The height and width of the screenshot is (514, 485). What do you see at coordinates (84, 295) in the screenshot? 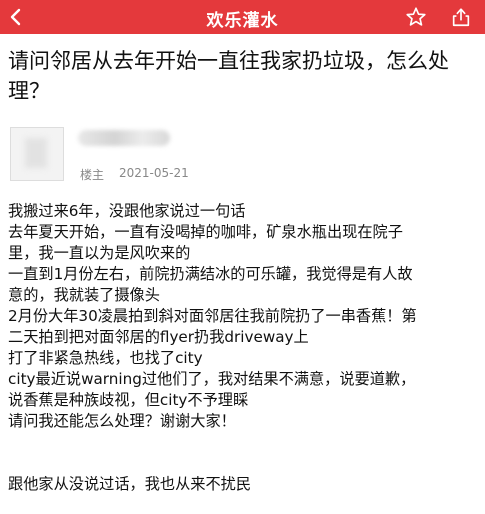
I see `post-body-line: 意的，我就装了摄像头` at bounding box center [84, 295].